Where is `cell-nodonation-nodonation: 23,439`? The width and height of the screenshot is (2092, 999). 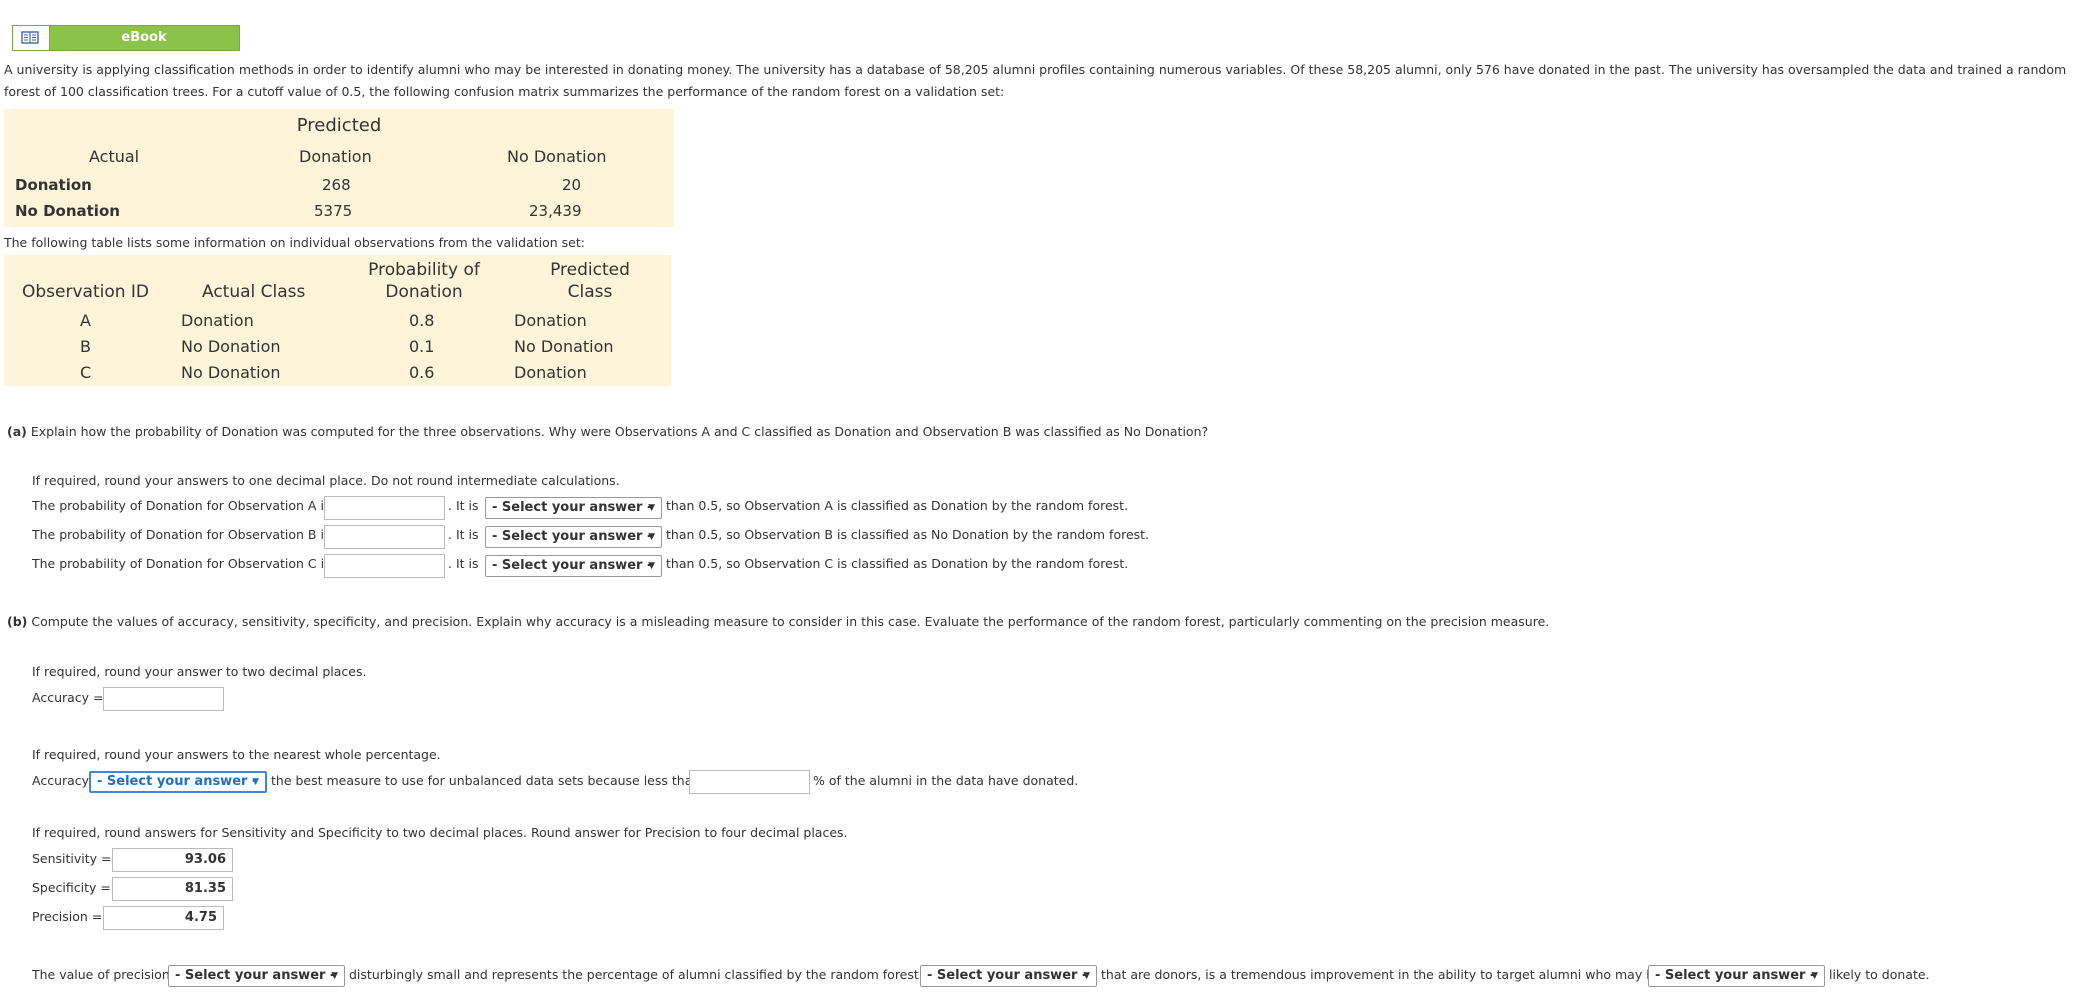
cell-nodonation-nodonation: 23,439 is located at coordinates (555, 211).